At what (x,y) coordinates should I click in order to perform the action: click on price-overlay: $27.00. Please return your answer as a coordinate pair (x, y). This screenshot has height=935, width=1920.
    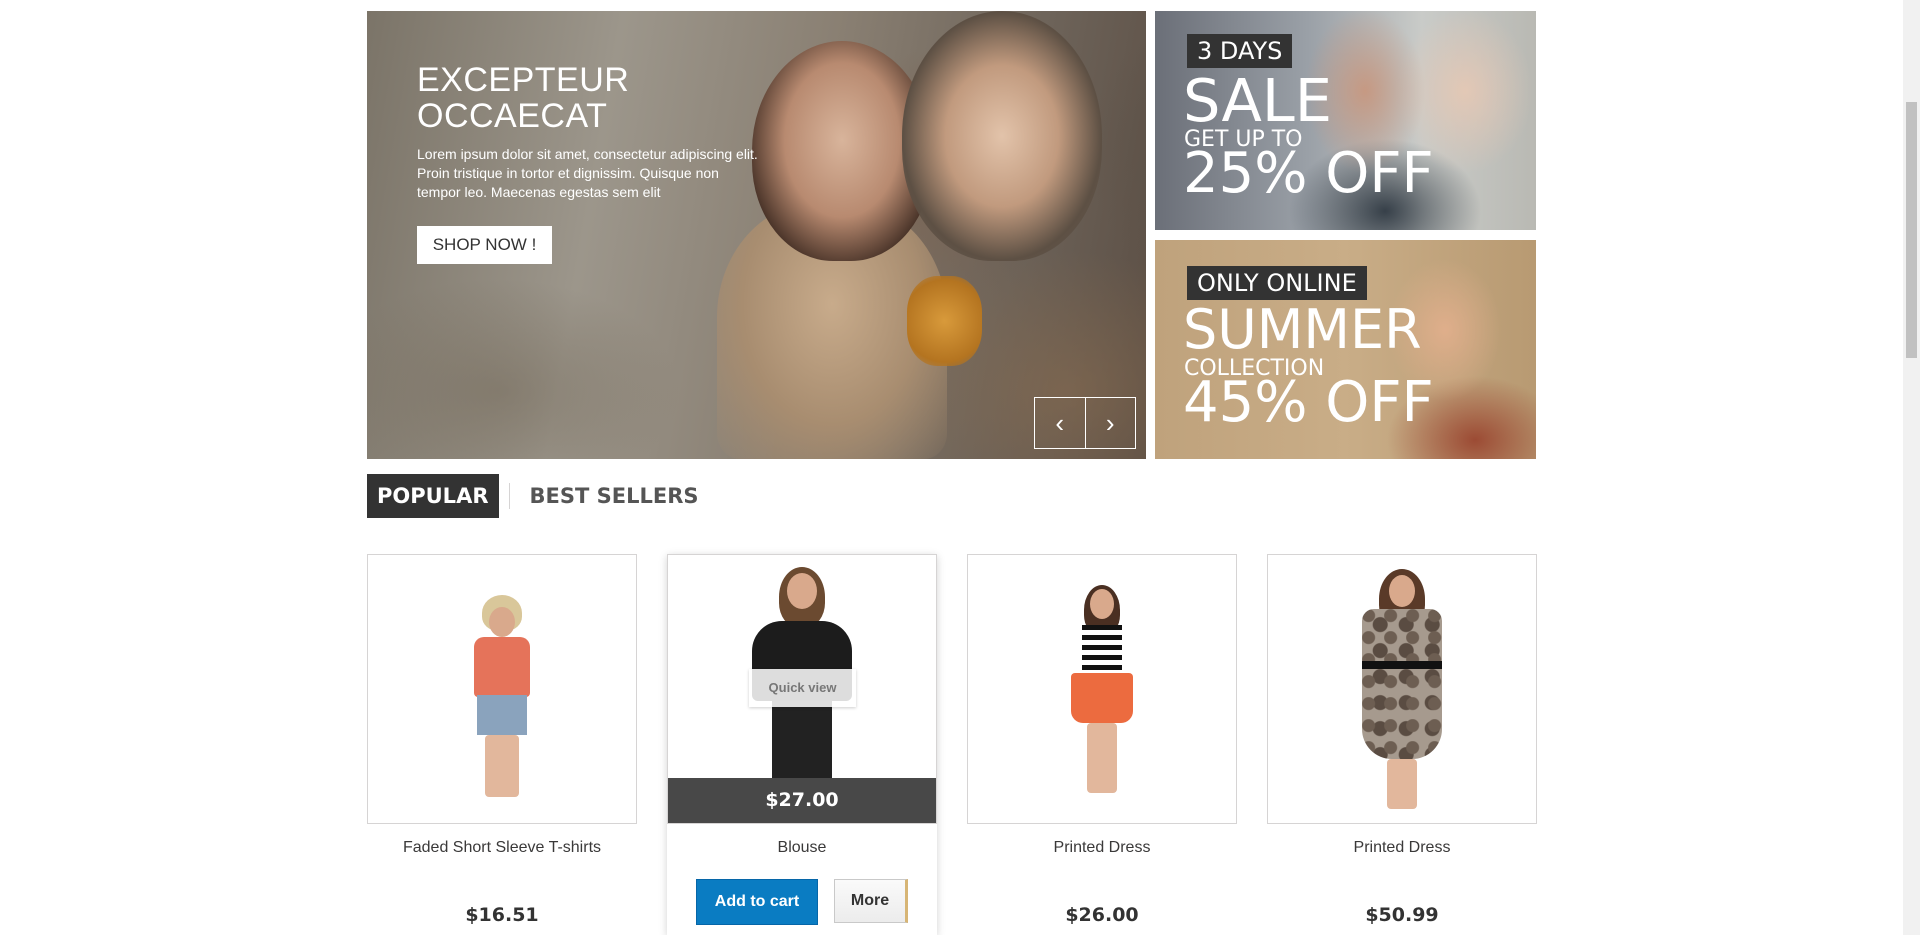
    Looking at the image, I should click on (802, 800).